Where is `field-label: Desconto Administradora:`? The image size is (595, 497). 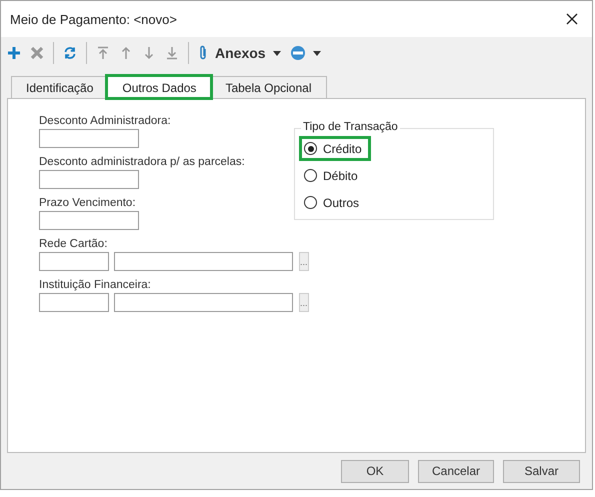 field-label: Desconto Administradora: is located at coordinates (105, 121).